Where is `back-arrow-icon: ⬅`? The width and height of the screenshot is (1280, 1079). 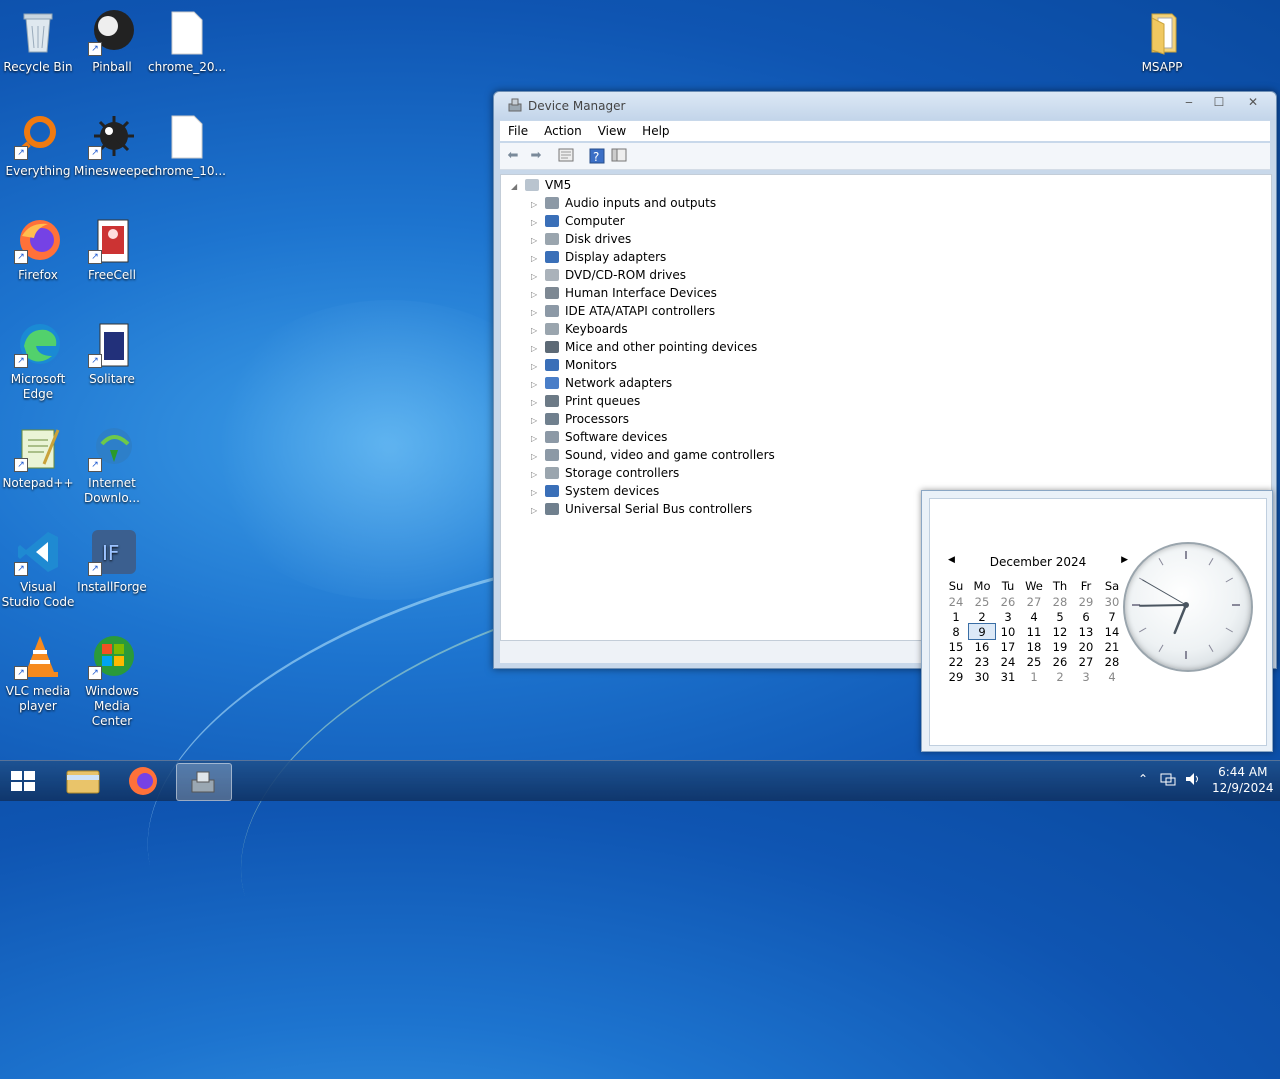 back-arrow-icon: ⬅ is located at coordinates (513, 156).